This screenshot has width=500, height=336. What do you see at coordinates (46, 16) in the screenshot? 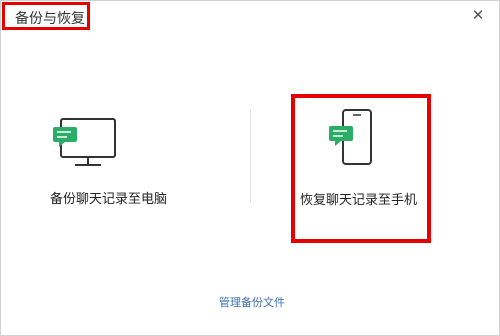
I see `title-highlight-box` at bounding box center [46, 16].